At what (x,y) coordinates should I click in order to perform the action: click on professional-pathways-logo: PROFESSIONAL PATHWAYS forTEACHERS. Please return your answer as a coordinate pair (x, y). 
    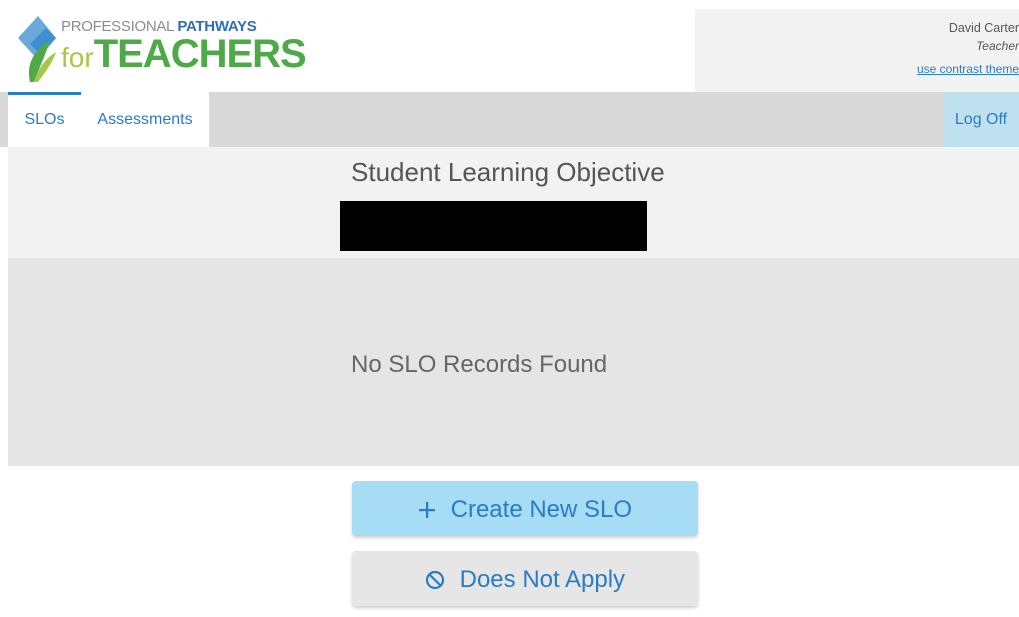
    Looking at the image, I should click on (161, 49).